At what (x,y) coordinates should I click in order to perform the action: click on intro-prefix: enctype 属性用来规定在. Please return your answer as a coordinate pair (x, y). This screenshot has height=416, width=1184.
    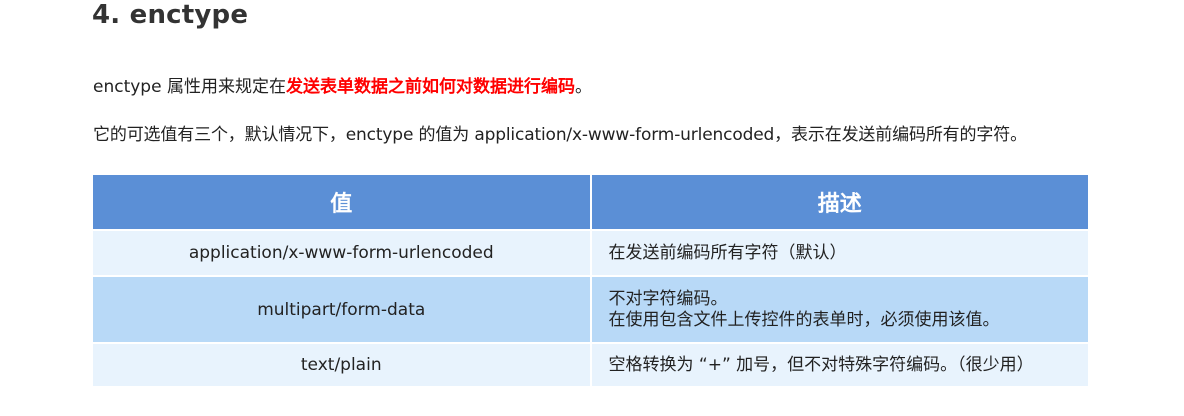
    Looking at the image, I should click on (189, 87).